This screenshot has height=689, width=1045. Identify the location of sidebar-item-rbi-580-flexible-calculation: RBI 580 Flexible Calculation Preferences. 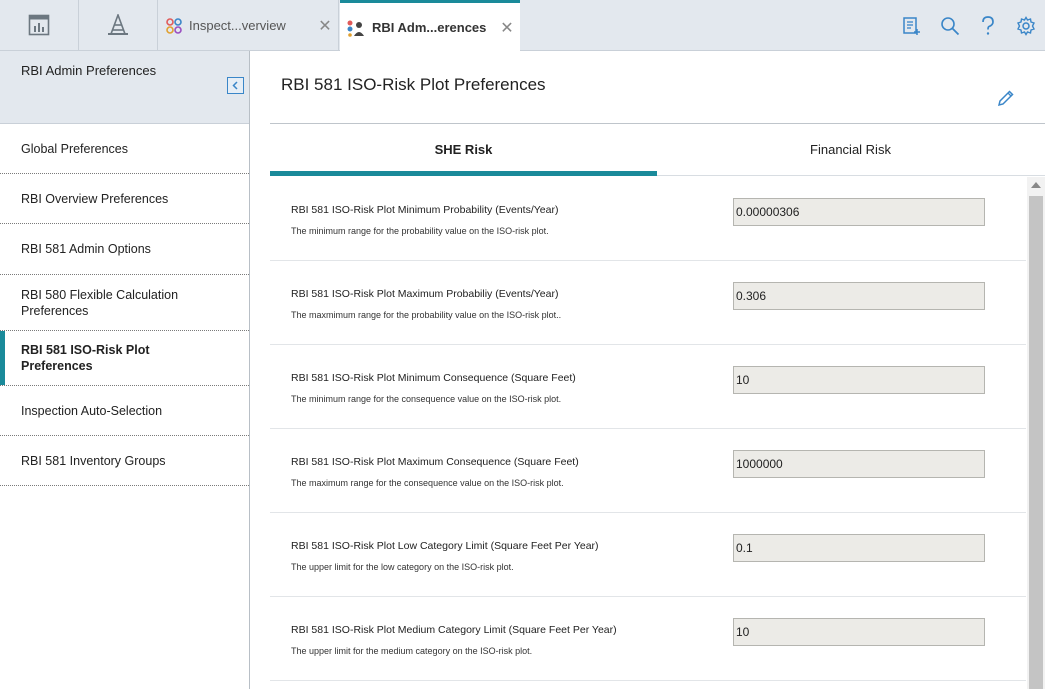
(124, 303).